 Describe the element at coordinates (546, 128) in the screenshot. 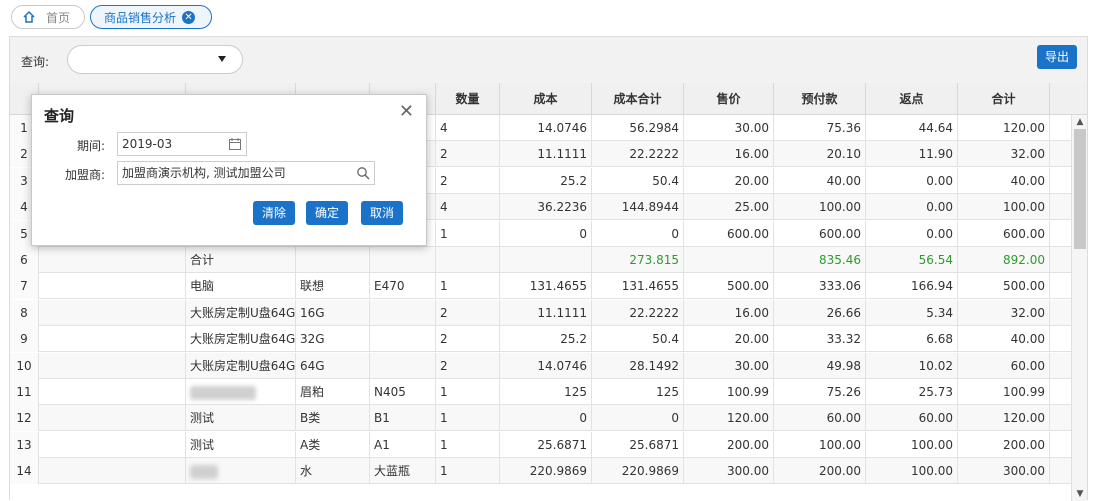

I see `table-cell-cost: 14.0746` at that location.